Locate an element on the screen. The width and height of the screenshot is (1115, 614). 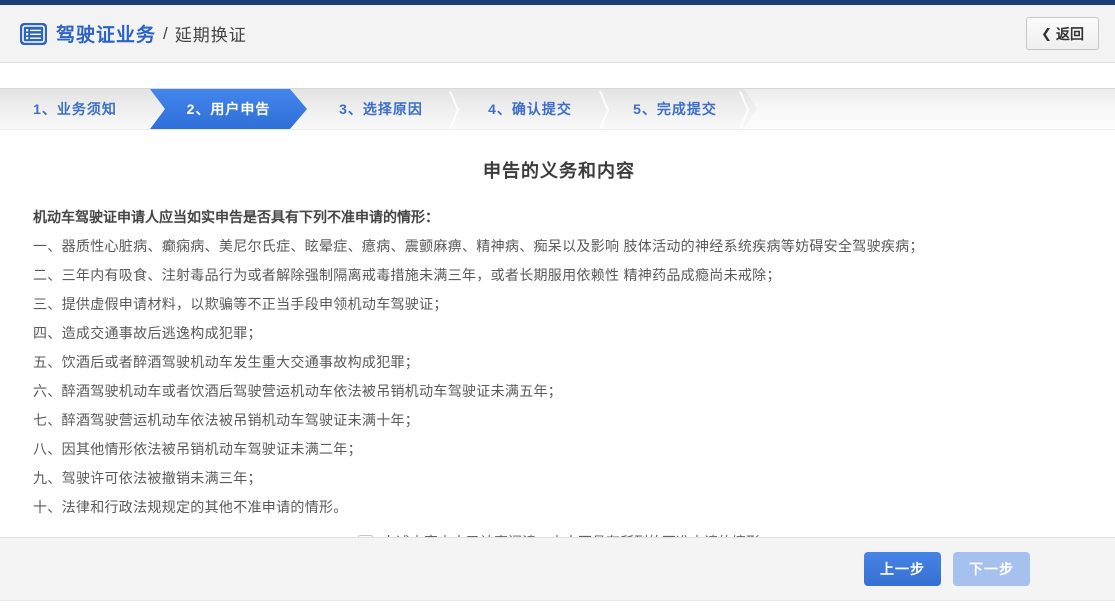
footer-action-bar: 上一步 下一步 is located at coordinates (557, 569).